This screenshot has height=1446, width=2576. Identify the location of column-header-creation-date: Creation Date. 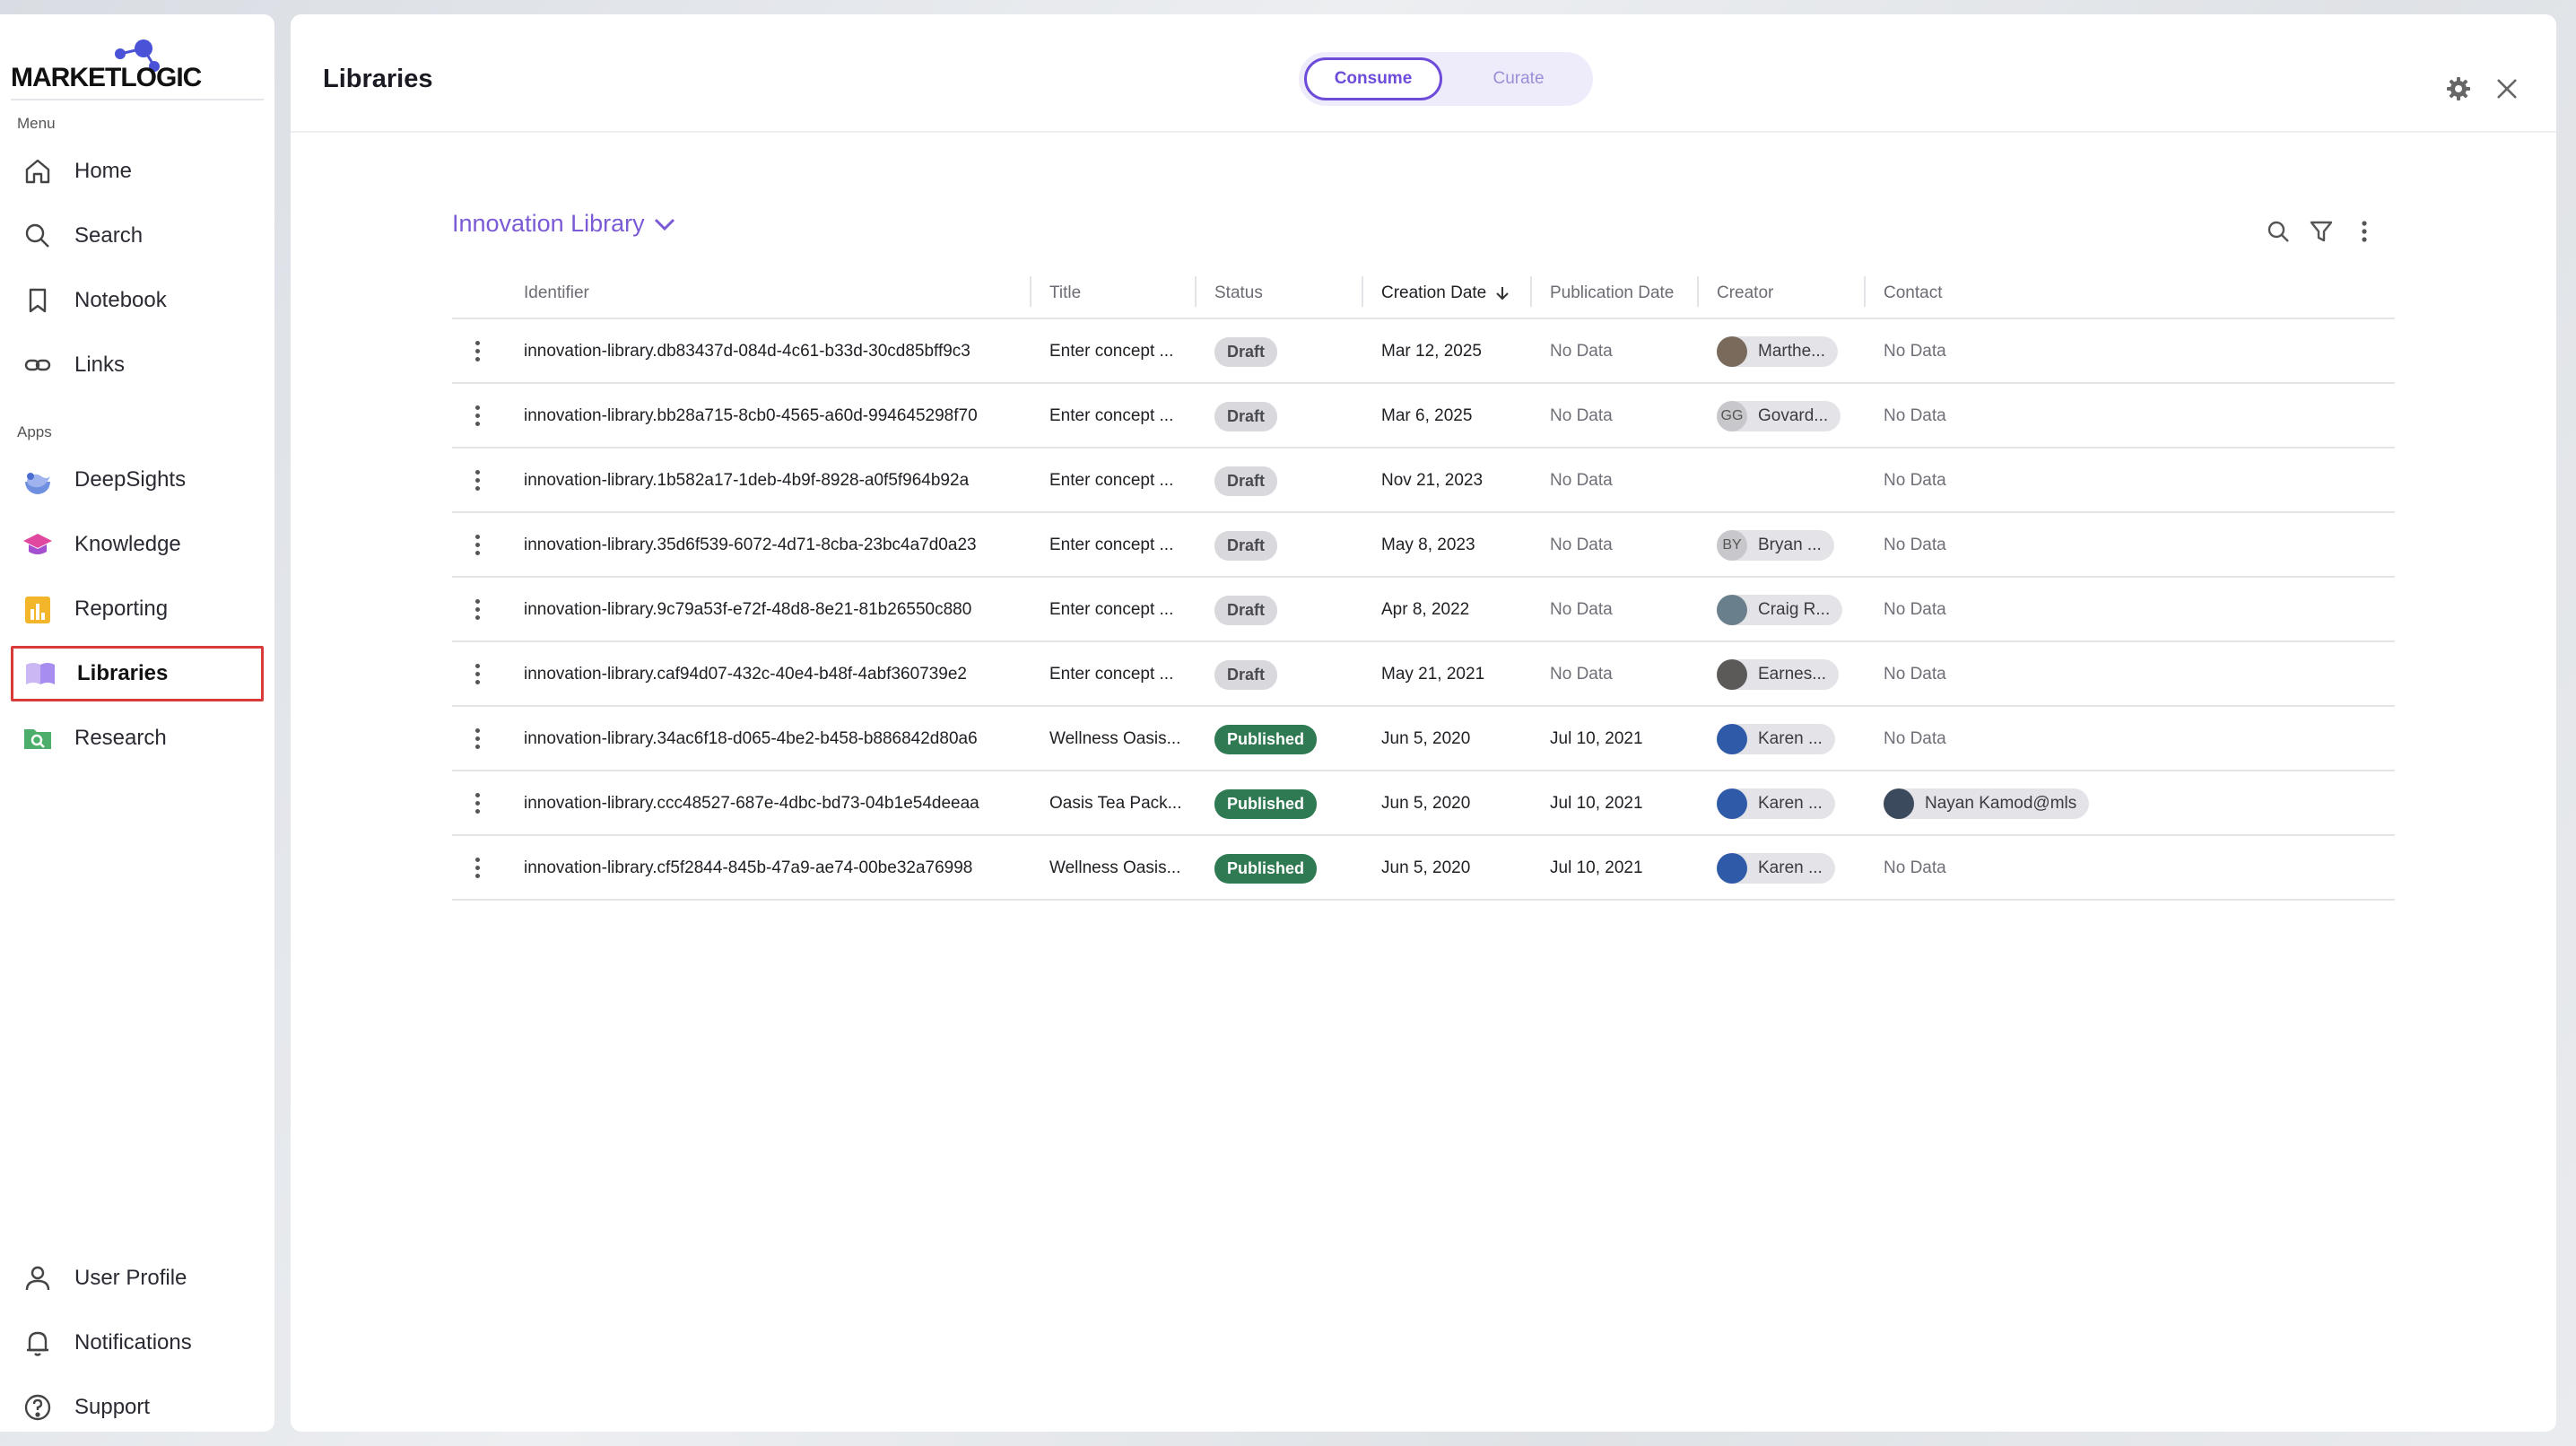
(1446, 293).